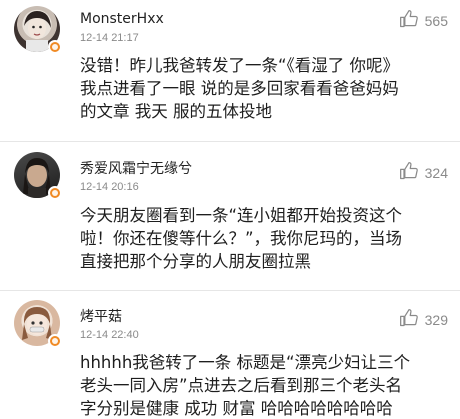  I want to click on comment-time: 12-14 20:16, so click(109, 187).